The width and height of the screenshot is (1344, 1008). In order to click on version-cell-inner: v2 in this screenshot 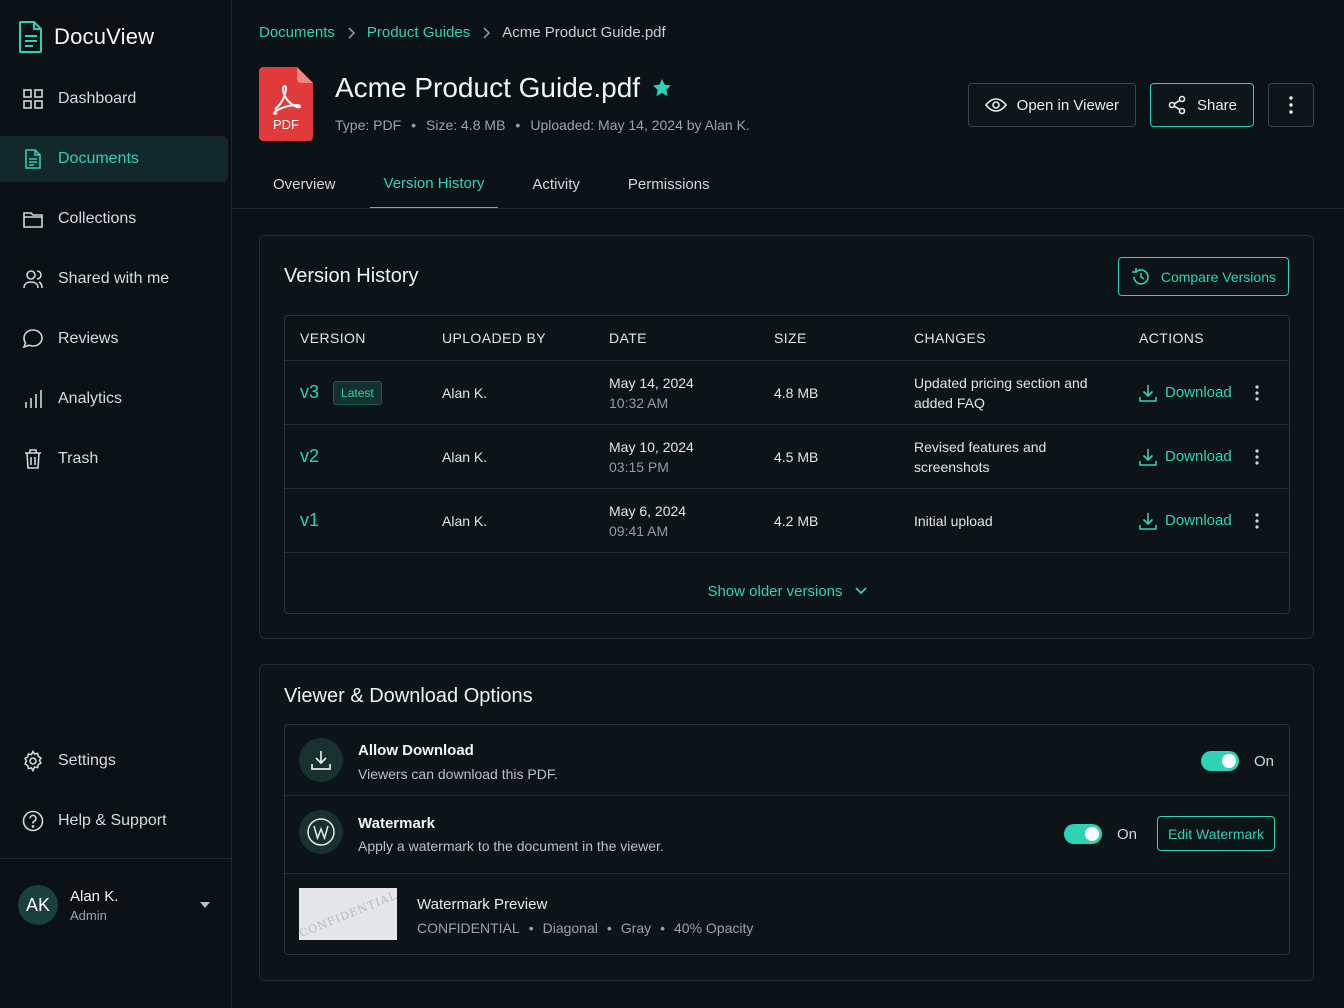, I will do `click(309, 456)`.